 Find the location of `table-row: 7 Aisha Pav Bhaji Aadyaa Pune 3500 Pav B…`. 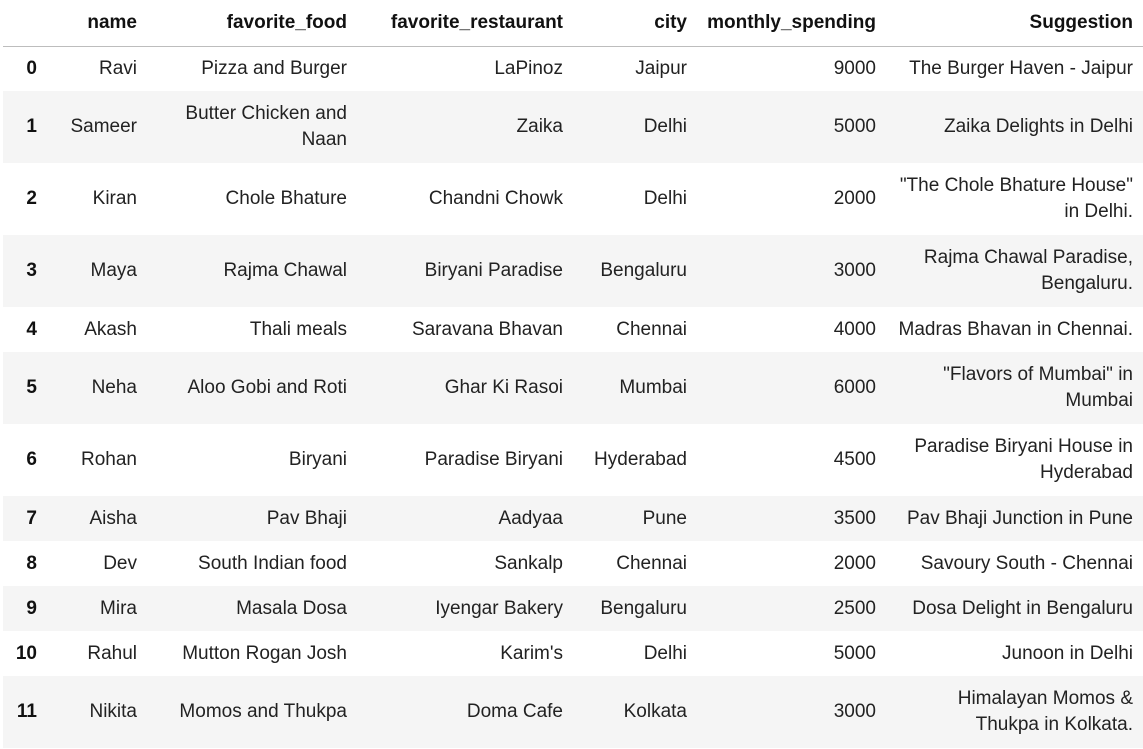

table-row: 7 Aisha Pav Bhaji Aadyaa Pune 3500 Pav B… is located at coordinates (573, 518).